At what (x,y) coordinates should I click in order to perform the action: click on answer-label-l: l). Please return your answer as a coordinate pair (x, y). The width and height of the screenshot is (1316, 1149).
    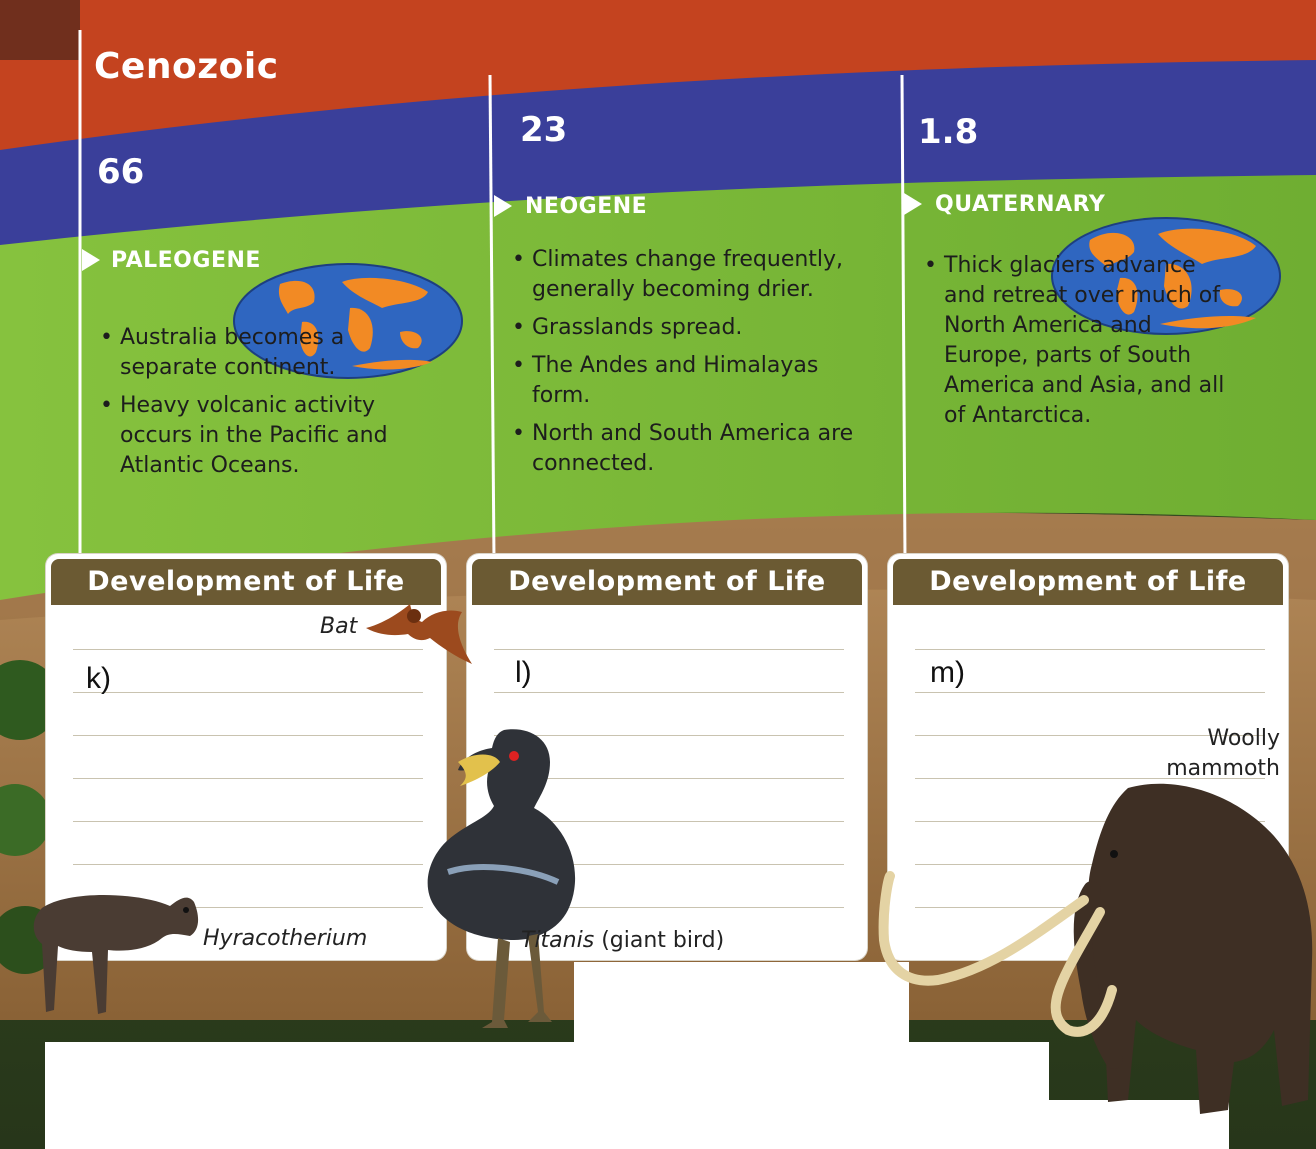
    Looking at the image, I should click on (523, 672).